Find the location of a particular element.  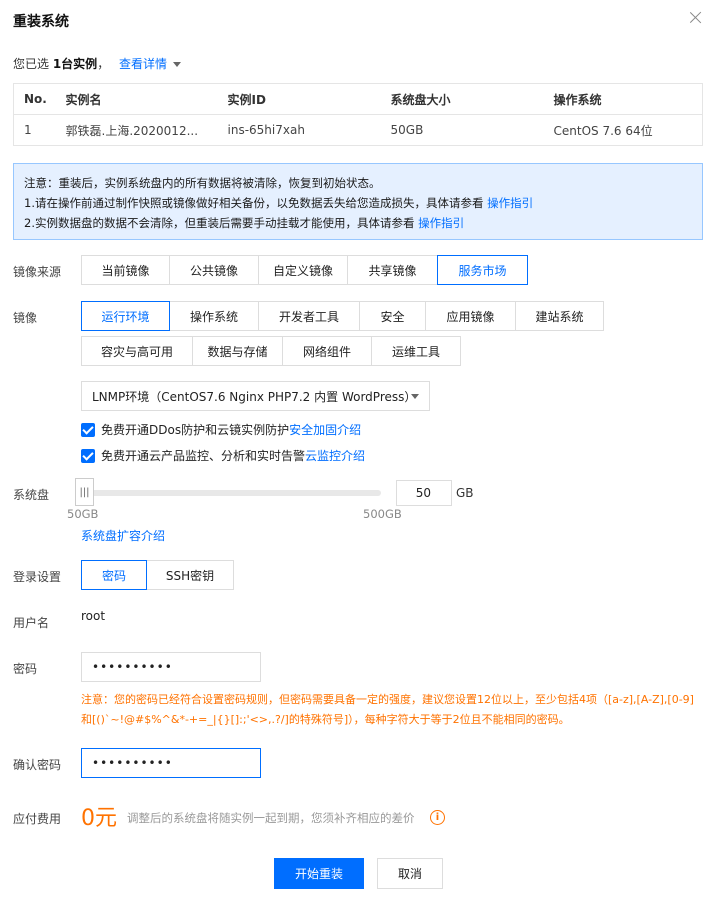

tab-public-image: 公共镜像 is located at coordinates (214, 270).